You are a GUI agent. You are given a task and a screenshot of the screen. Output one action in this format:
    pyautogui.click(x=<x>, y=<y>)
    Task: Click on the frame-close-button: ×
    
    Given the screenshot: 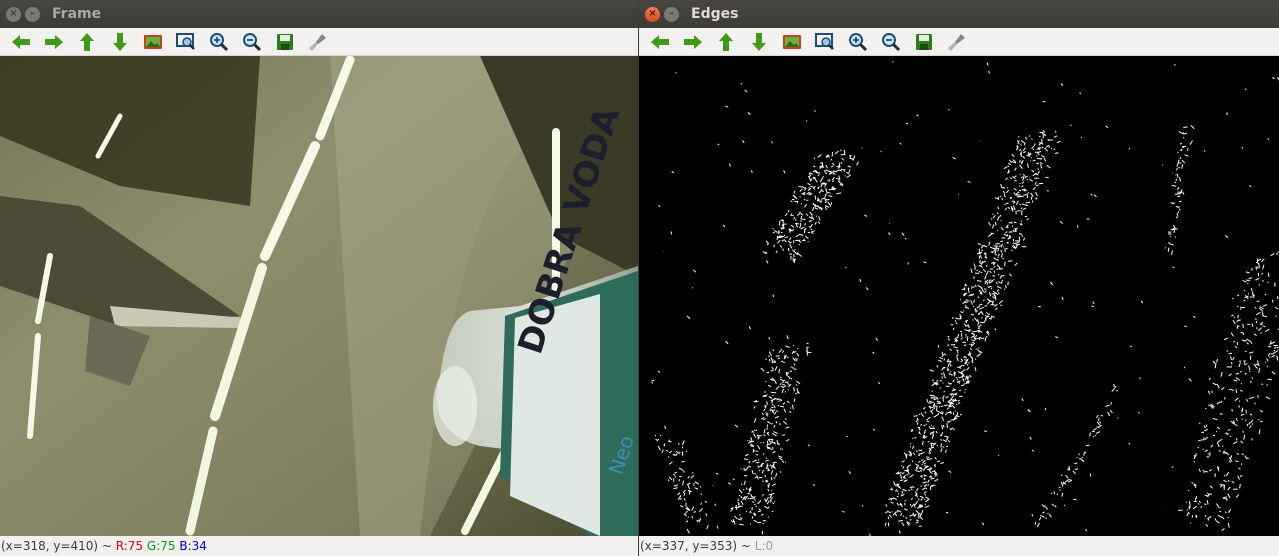 What is the action you would take?
    pyautogui.click(x=13, y=14)
    